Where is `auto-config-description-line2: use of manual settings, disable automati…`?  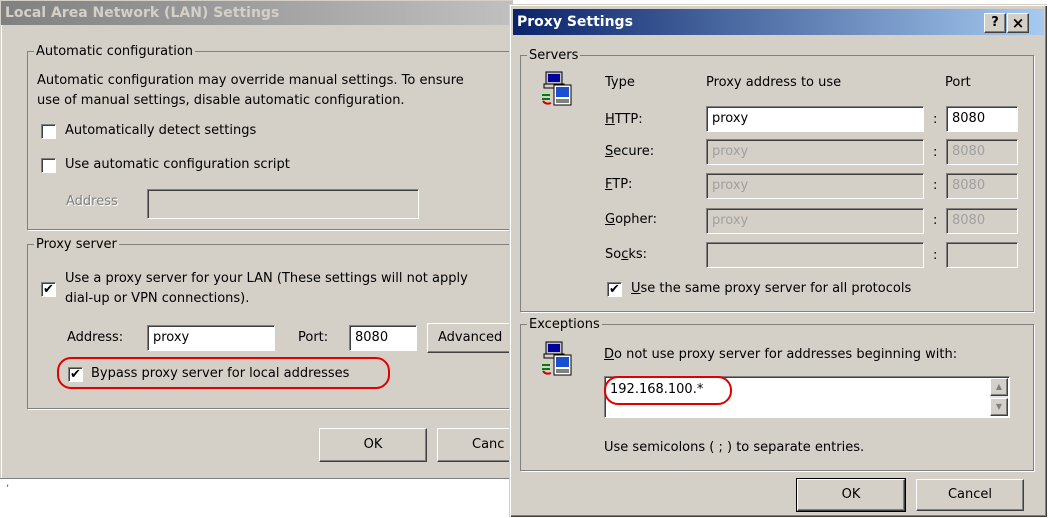
auto-config-description-line2: use of manual settings, disable automati… is located at coordinates (221, 100).